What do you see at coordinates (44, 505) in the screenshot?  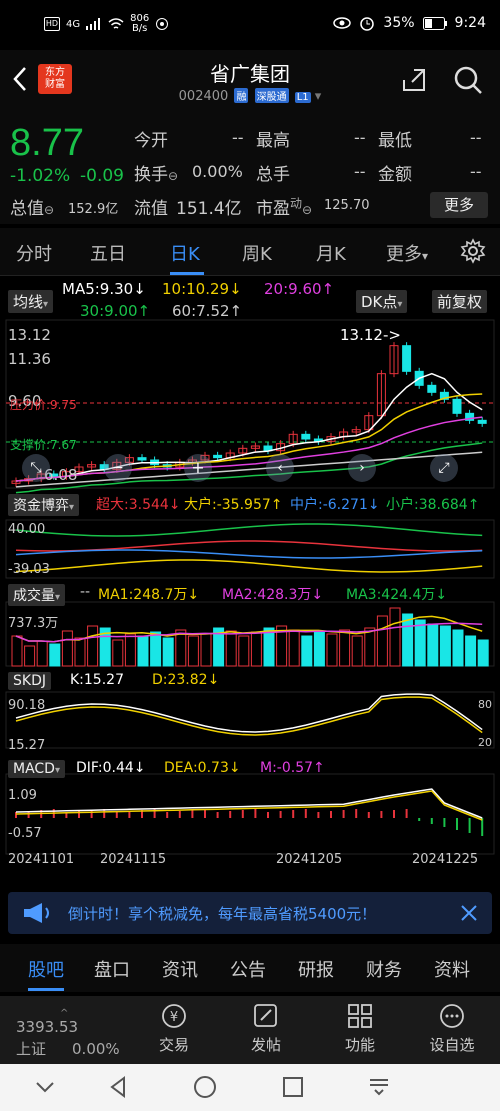 I see `fund-selector: 资金博弈▾` at bounding box center [44, 505].